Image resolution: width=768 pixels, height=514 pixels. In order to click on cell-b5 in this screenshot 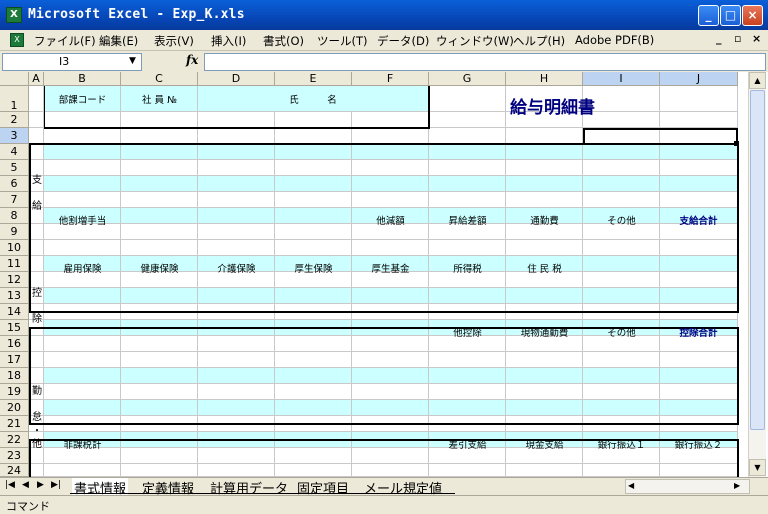, I will do `click(82, 168)`.